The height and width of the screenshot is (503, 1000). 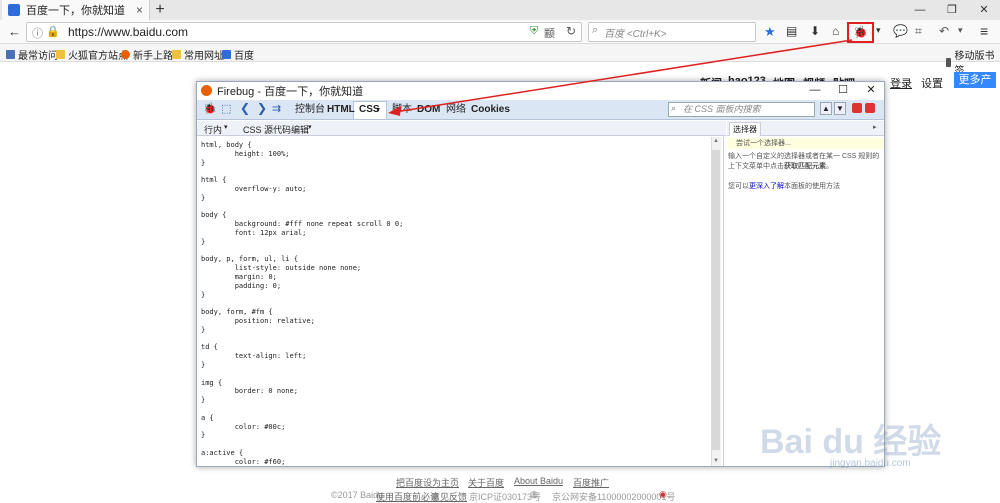 What do you see at coordinates (591, 482) in the screenshot?
I see `footer-link-promotion: 百度推广` at bounding box center [591, 482].